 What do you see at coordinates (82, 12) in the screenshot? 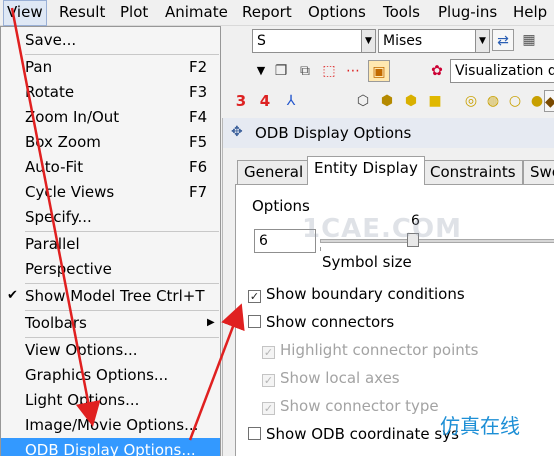
I see `menu-result: Result` at bounding box center [82, 12].